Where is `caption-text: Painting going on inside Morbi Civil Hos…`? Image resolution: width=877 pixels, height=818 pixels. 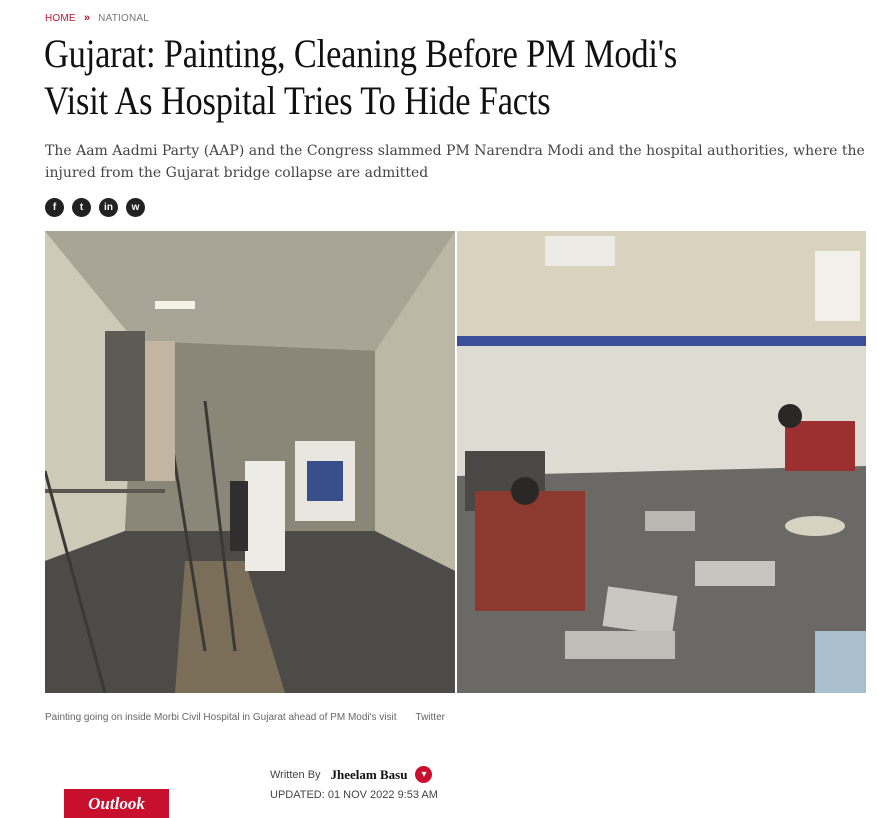 caption-text: Painting going on inside Morbi Civil Hos… is located at coordinates (221, 717).